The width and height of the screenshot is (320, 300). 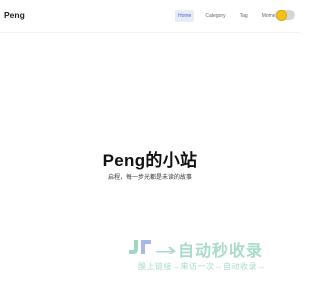 I want to click on theme-toggle, so click(x=285, y=15).